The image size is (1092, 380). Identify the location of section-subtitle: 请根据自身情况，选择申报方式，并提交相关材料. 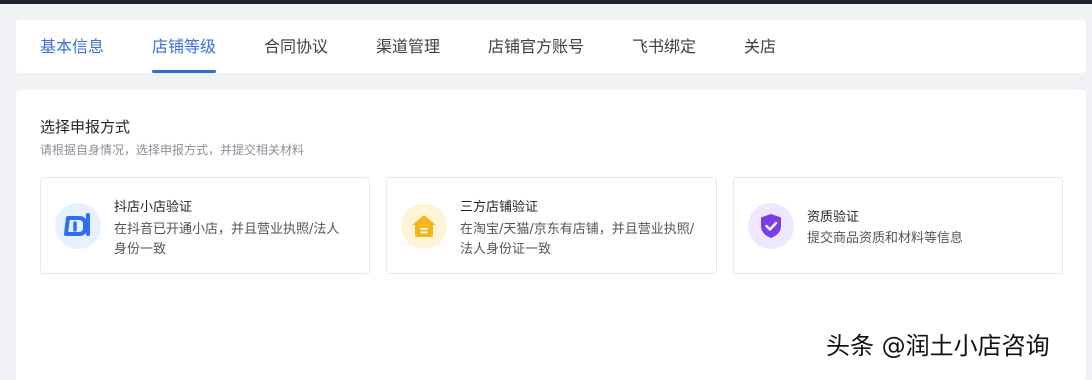
(172, 150).